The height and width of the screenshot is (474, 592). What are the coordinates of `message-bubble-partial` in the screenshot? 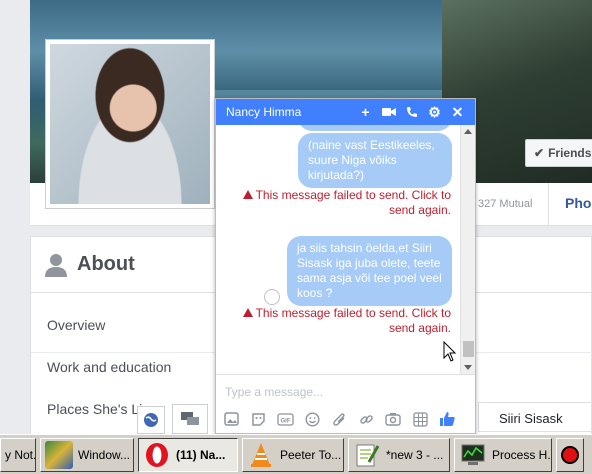 It's located at (375, 128).